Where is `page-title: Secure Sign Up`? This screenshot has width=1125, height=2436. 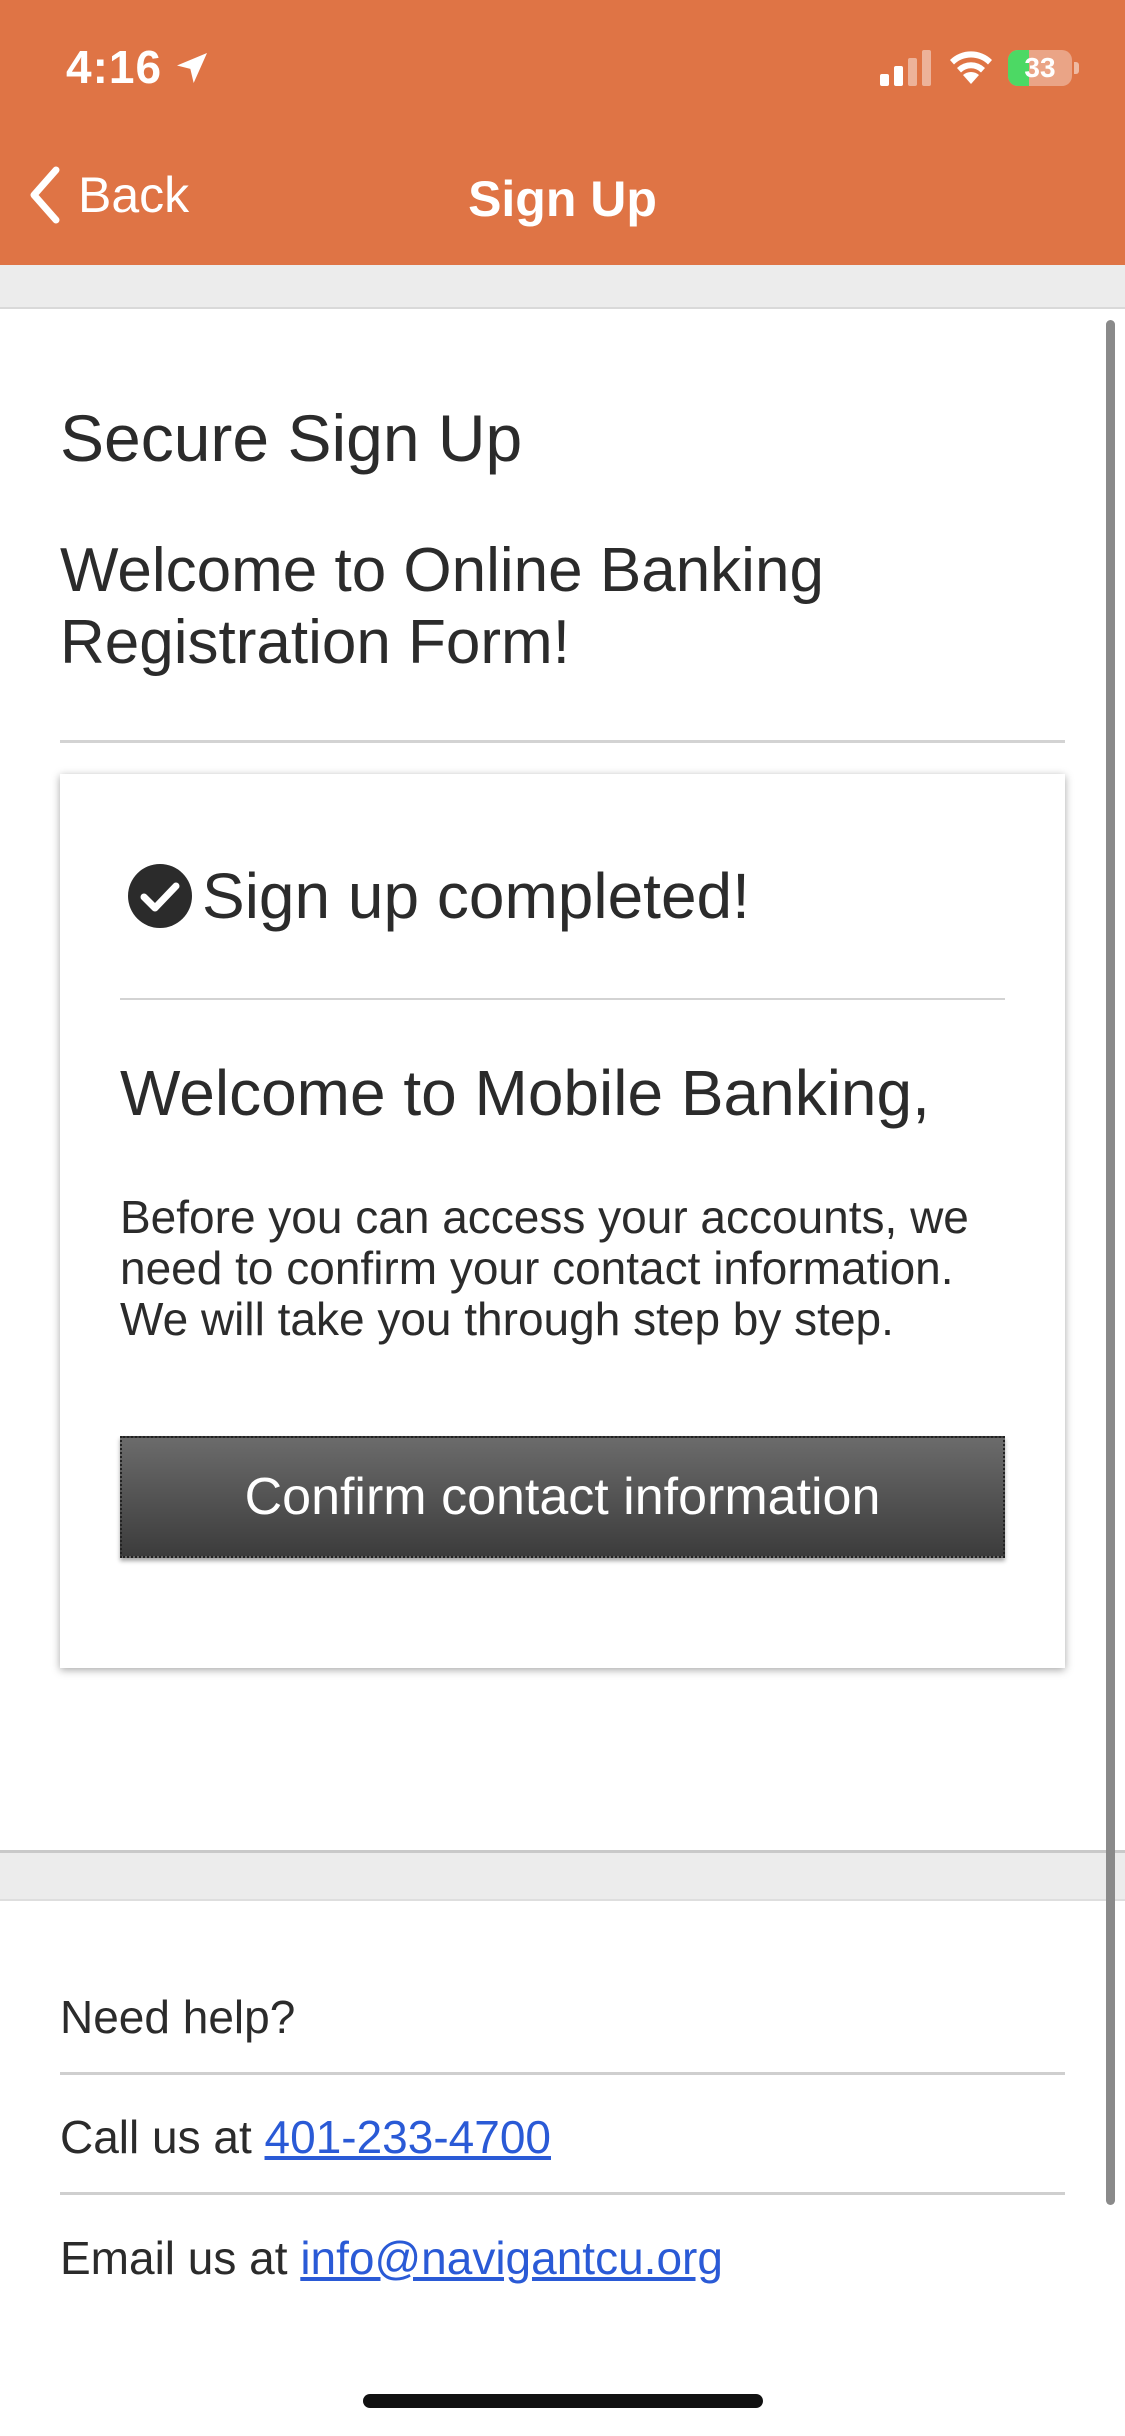
page-title: Secure Sign Up is located at coordinates (291, 438).